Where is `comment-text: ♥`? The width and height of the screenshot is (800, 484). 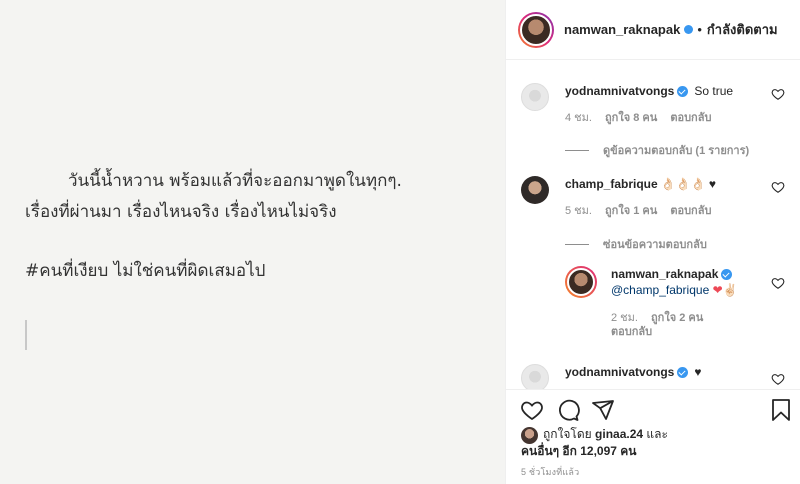 comment-text: ♥ is located at coordinates (698, 372).